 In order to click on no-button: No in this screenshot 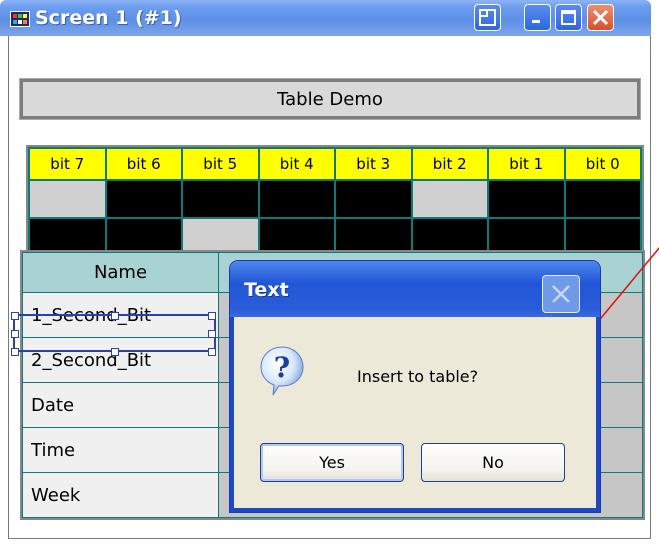, I will do `click(493, 462)`.